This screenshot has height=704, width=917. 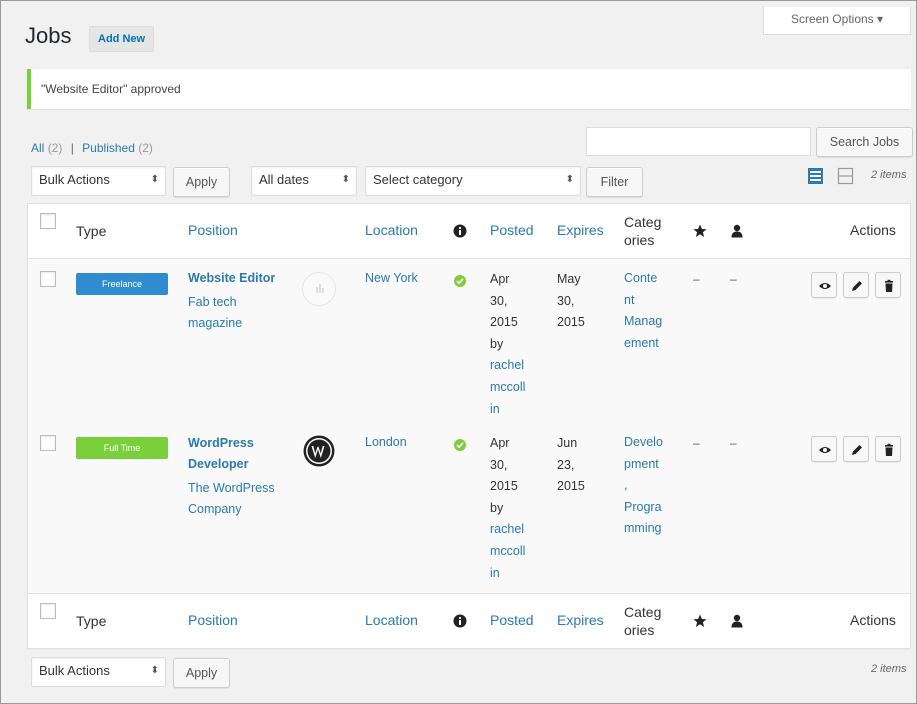 I want to click on apply-button-bottom: Apply, so click(x=201, y=673).